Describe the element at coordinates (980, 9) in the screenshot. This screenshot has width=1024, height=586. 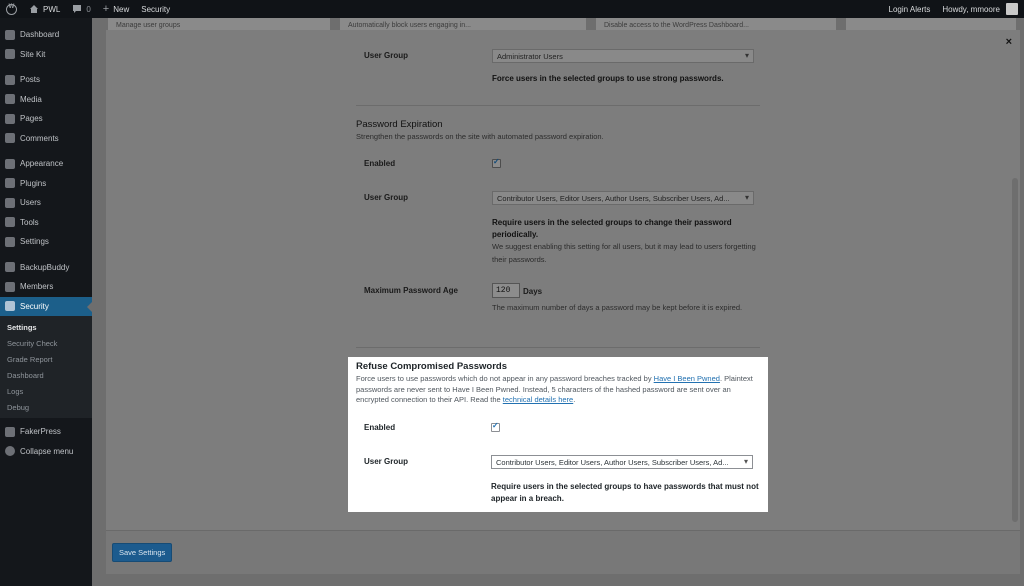
I see `user-account-menu: Howdy, mmoore` at that location.